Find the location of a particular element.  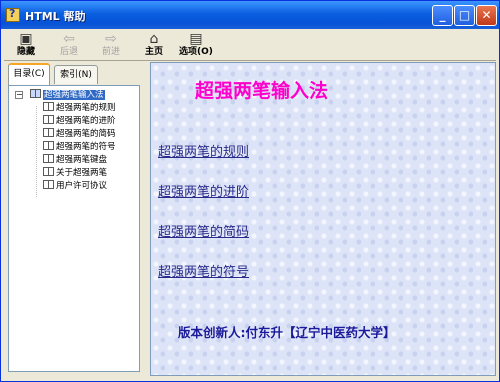

tree-item-license: 用户许可协议 is located at coordinates (75, 186).